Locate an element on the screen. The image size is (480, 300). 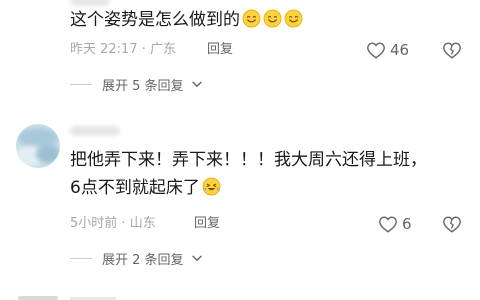
like-button: 46 is located at coordinates (387, 50).